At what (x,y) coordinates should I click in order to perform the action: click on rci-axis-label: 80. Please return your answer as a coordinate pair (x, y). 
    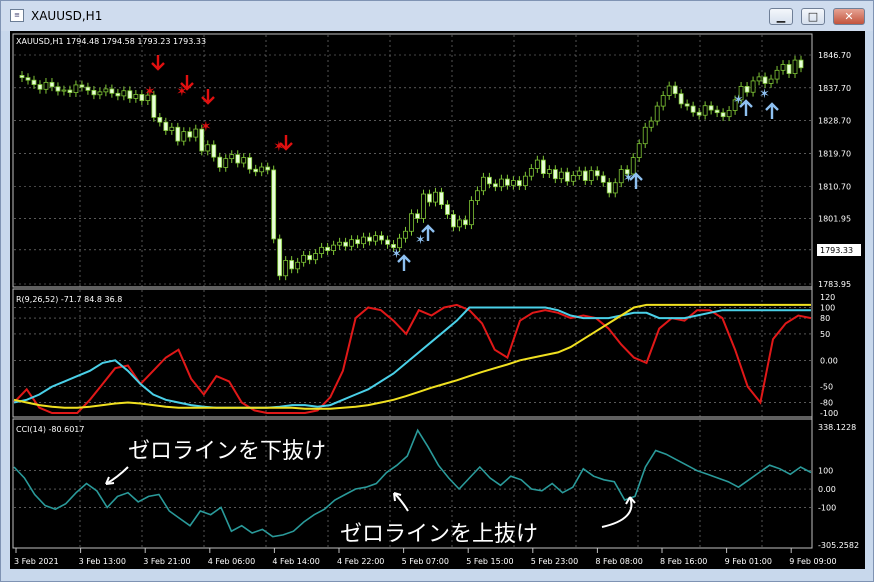
    Looking at the image, I should click on (825, 318).